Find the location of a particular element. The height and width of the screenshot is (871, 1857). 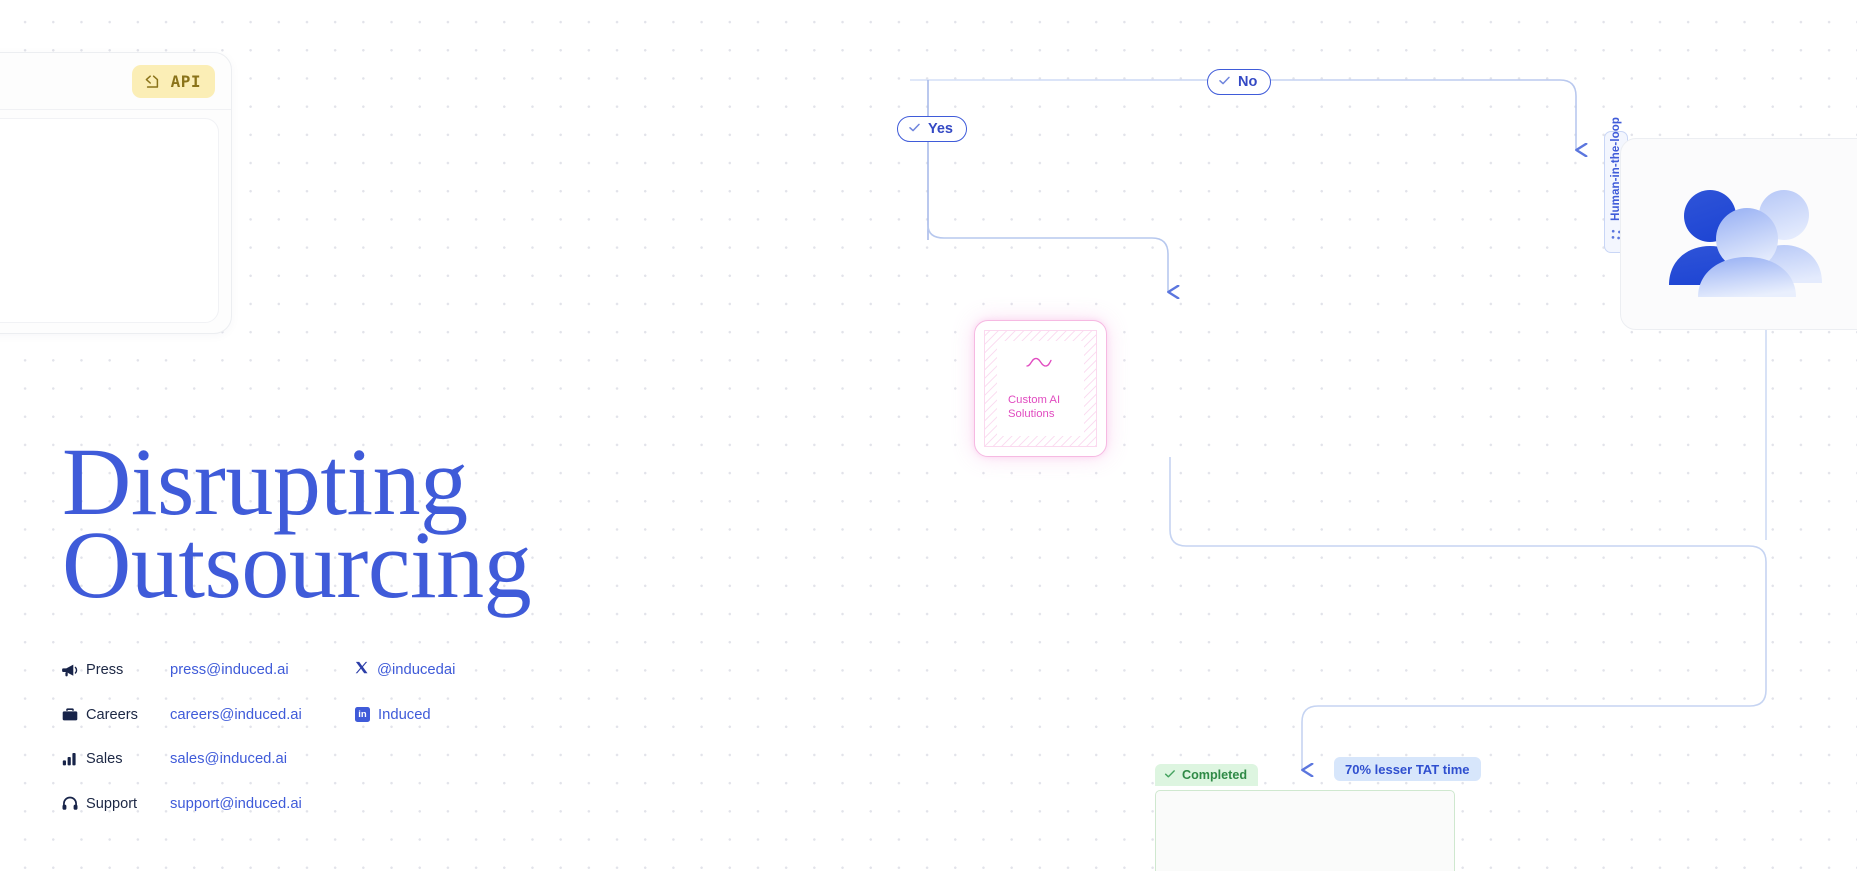

code-line: eventType":"ser", is located at coordinates (109, 220).